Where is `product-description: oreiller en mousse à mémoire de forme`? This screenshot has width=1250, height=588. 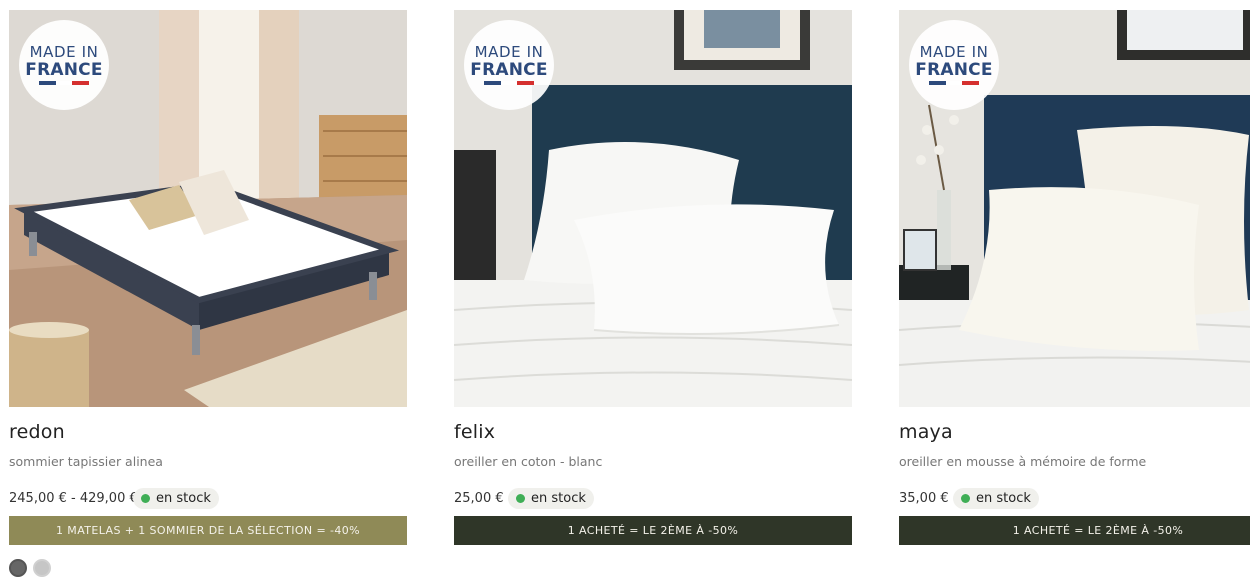
product-description: oreiller en mousse à mémoire de forme is located at coordinates (1023, 461).